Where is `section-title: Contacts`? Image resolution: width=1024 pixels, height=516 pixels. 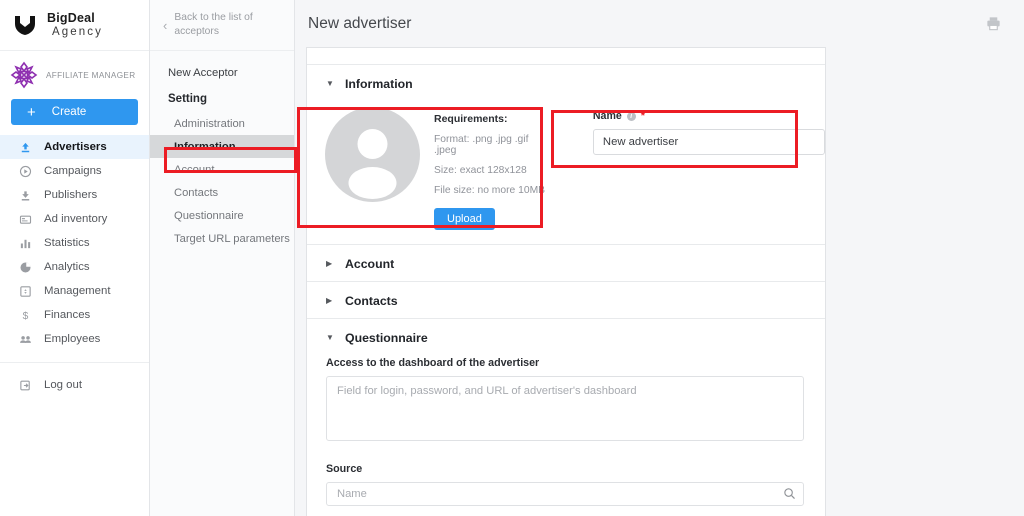 section-title: Contacts is located at coordinates (371, 301).